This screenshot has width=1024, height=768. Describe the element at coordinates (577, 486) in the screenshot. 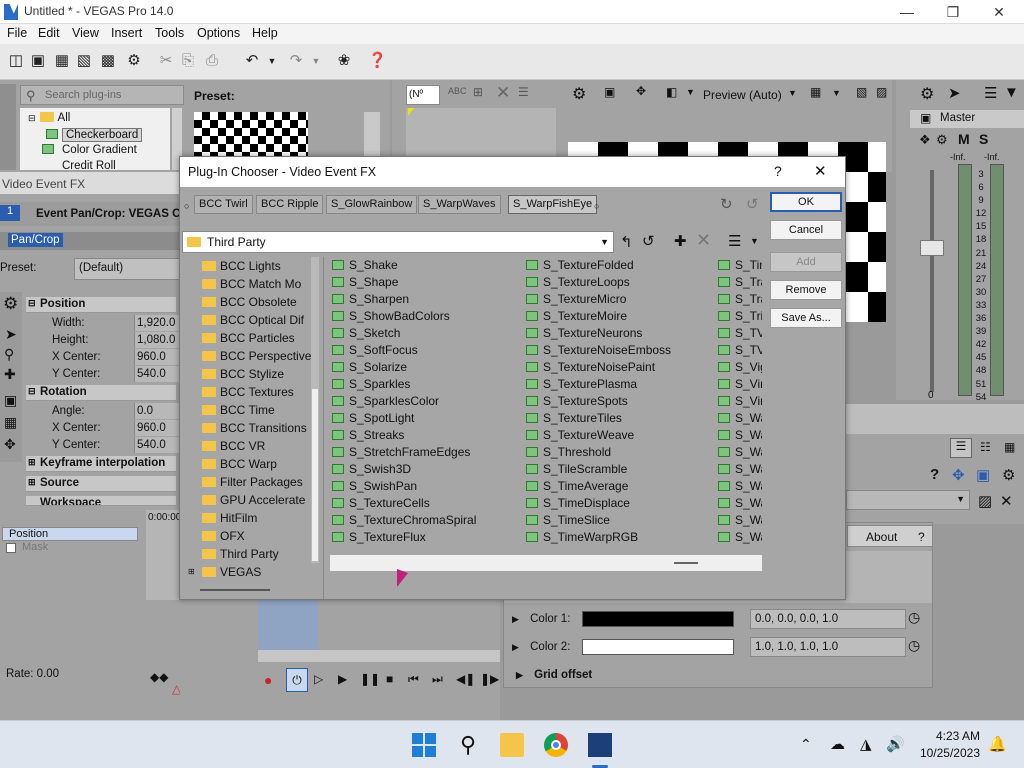

I see `plugin-item: S_TimeAverage` at that location.